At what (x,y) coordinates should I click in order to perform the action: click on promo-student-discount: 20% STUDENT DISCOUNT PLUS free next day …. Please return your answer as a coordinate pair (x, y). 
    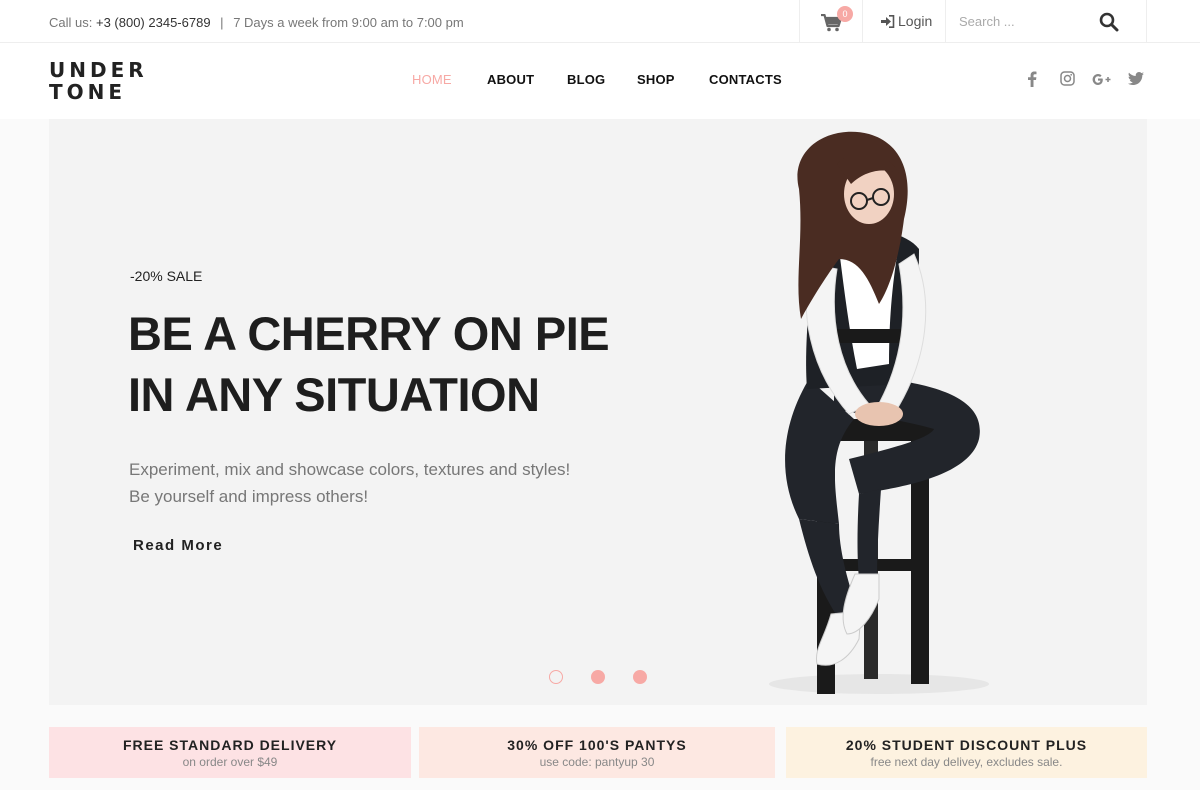
    Looking at the image, I should click on (966, 752).